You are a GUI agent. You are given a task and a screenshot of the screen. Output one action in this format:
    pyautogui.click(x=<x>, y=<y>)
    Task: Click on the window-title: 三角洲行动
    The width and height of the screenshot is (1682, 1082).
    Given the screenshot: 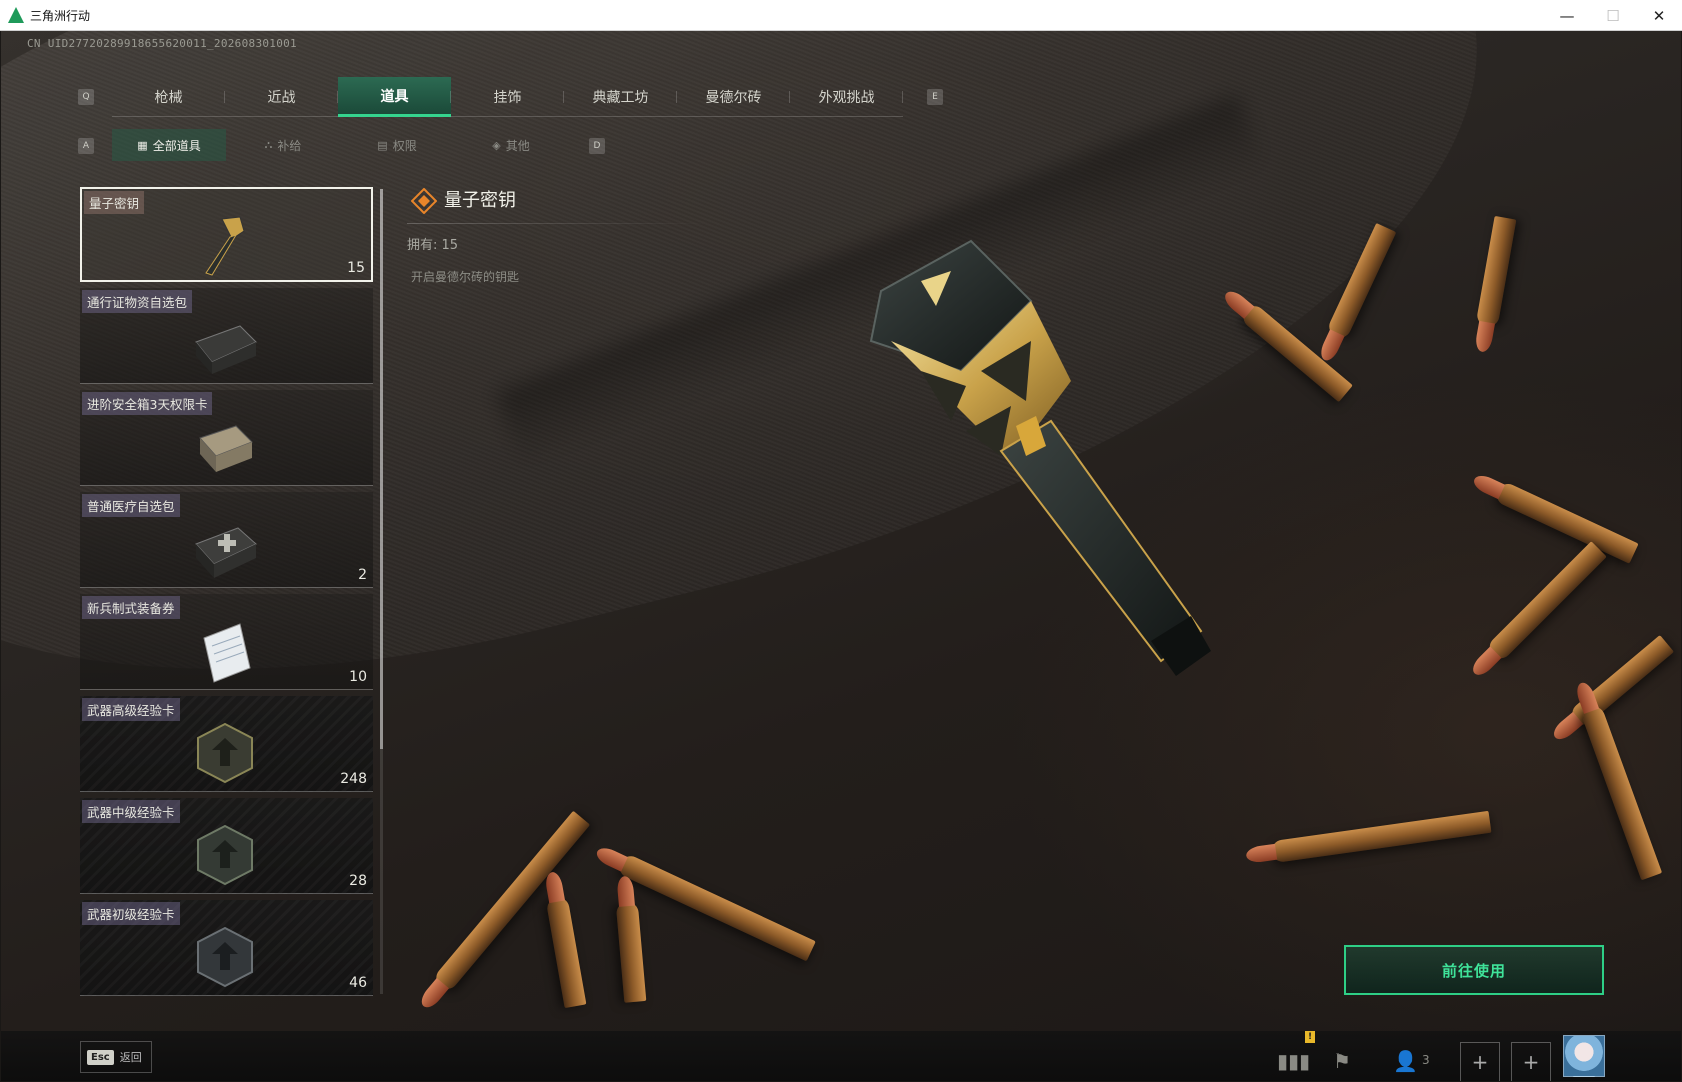 What is the action you would take?
    pyautogui.click(x=60, y=15)
    